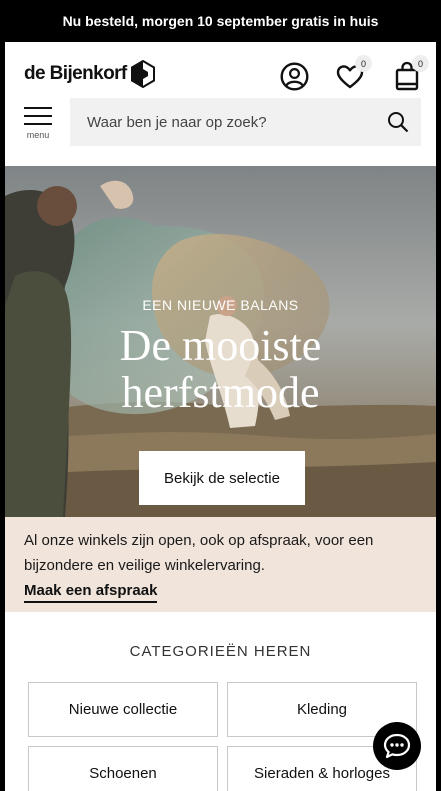 This screenshot has height=791, width=441. Describe the element at coordinates (38, 116) in the screenshot. I see `hamburger-icon` at that location.